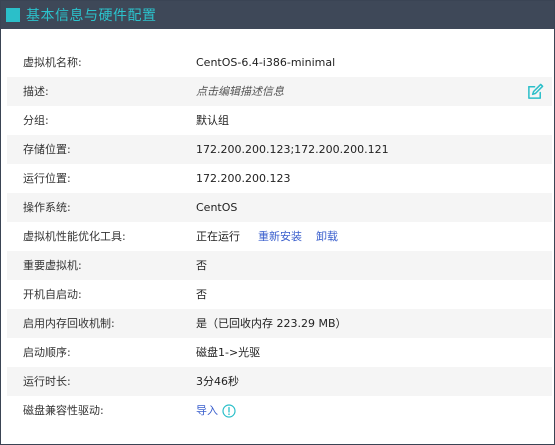 This screenshot has height=445, width=555. What do you see at coordinates (69, 323) in the screenshot?
I see `memory-reclaim-label: 启用内存回收机制:` at bounding box center [69, 323].